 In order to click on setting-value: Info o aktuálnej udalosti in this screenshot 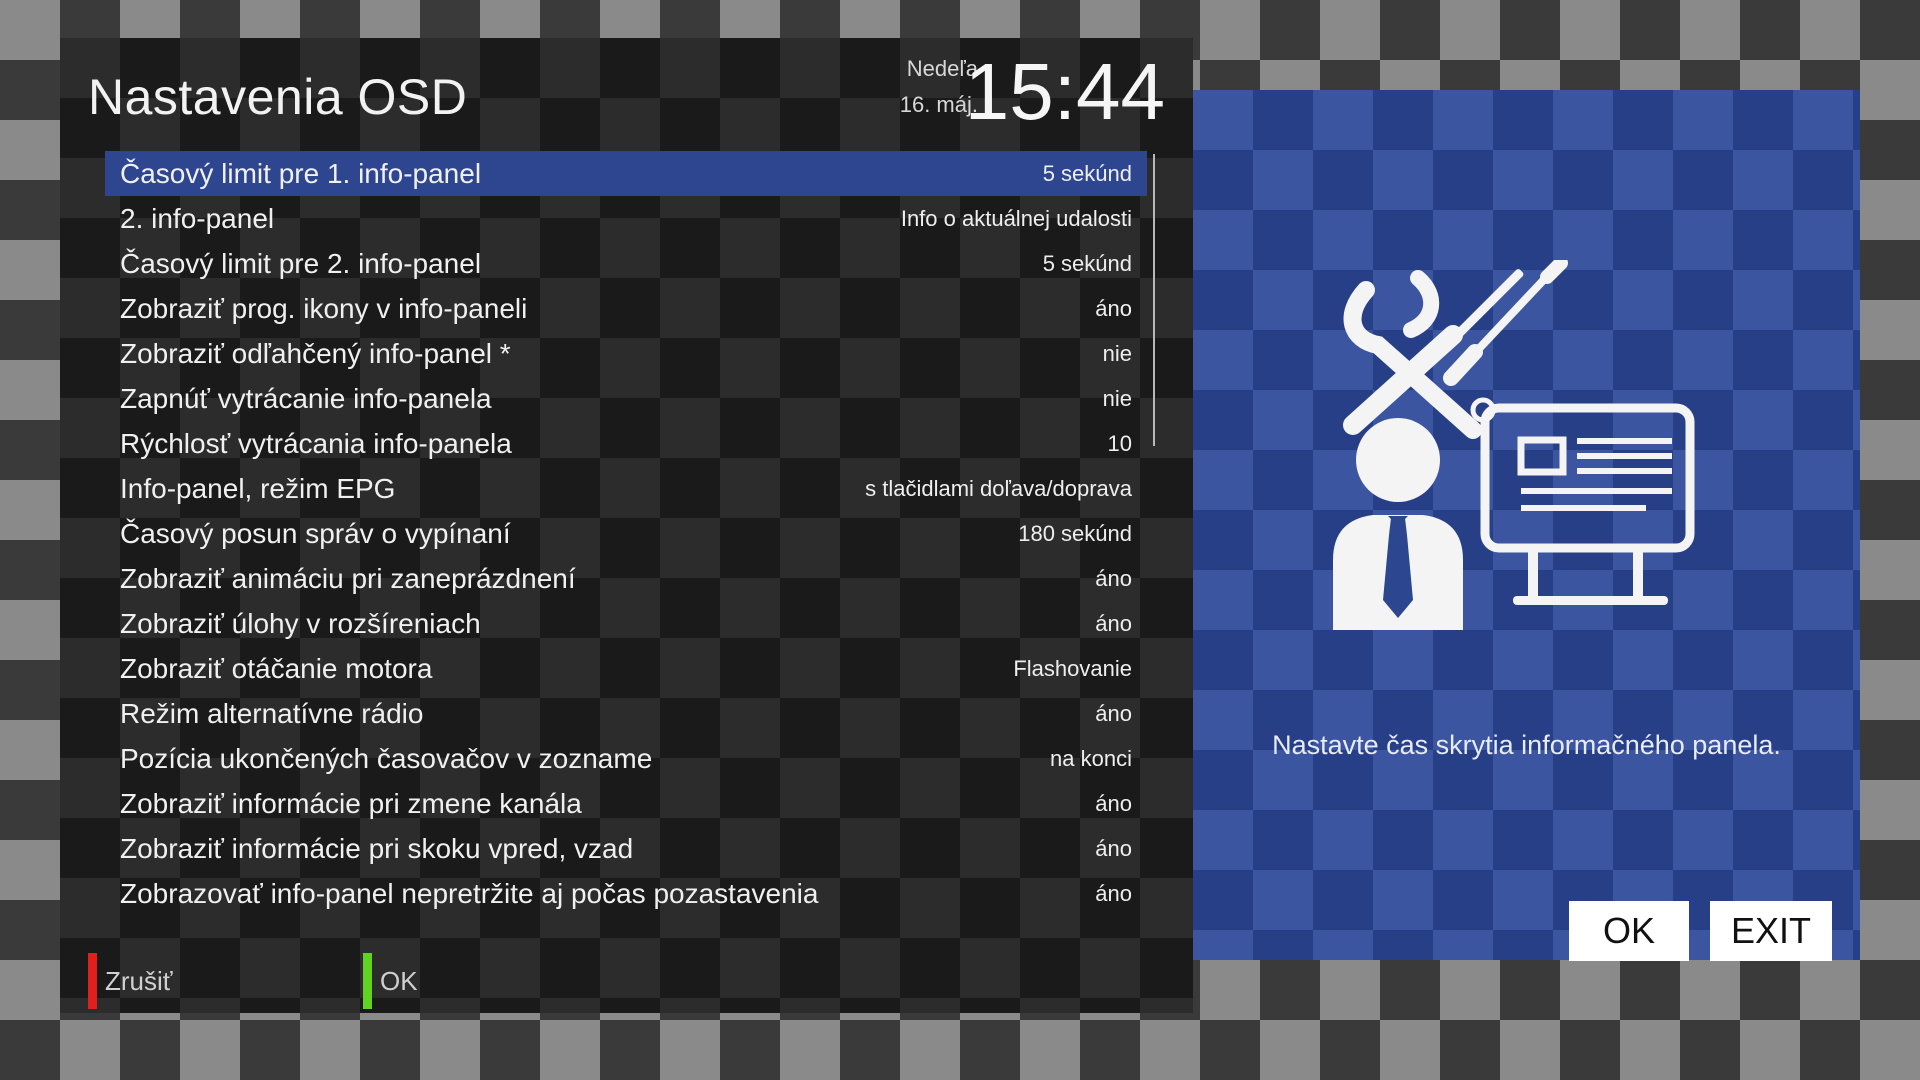, I will do `click(1016, 218)`.